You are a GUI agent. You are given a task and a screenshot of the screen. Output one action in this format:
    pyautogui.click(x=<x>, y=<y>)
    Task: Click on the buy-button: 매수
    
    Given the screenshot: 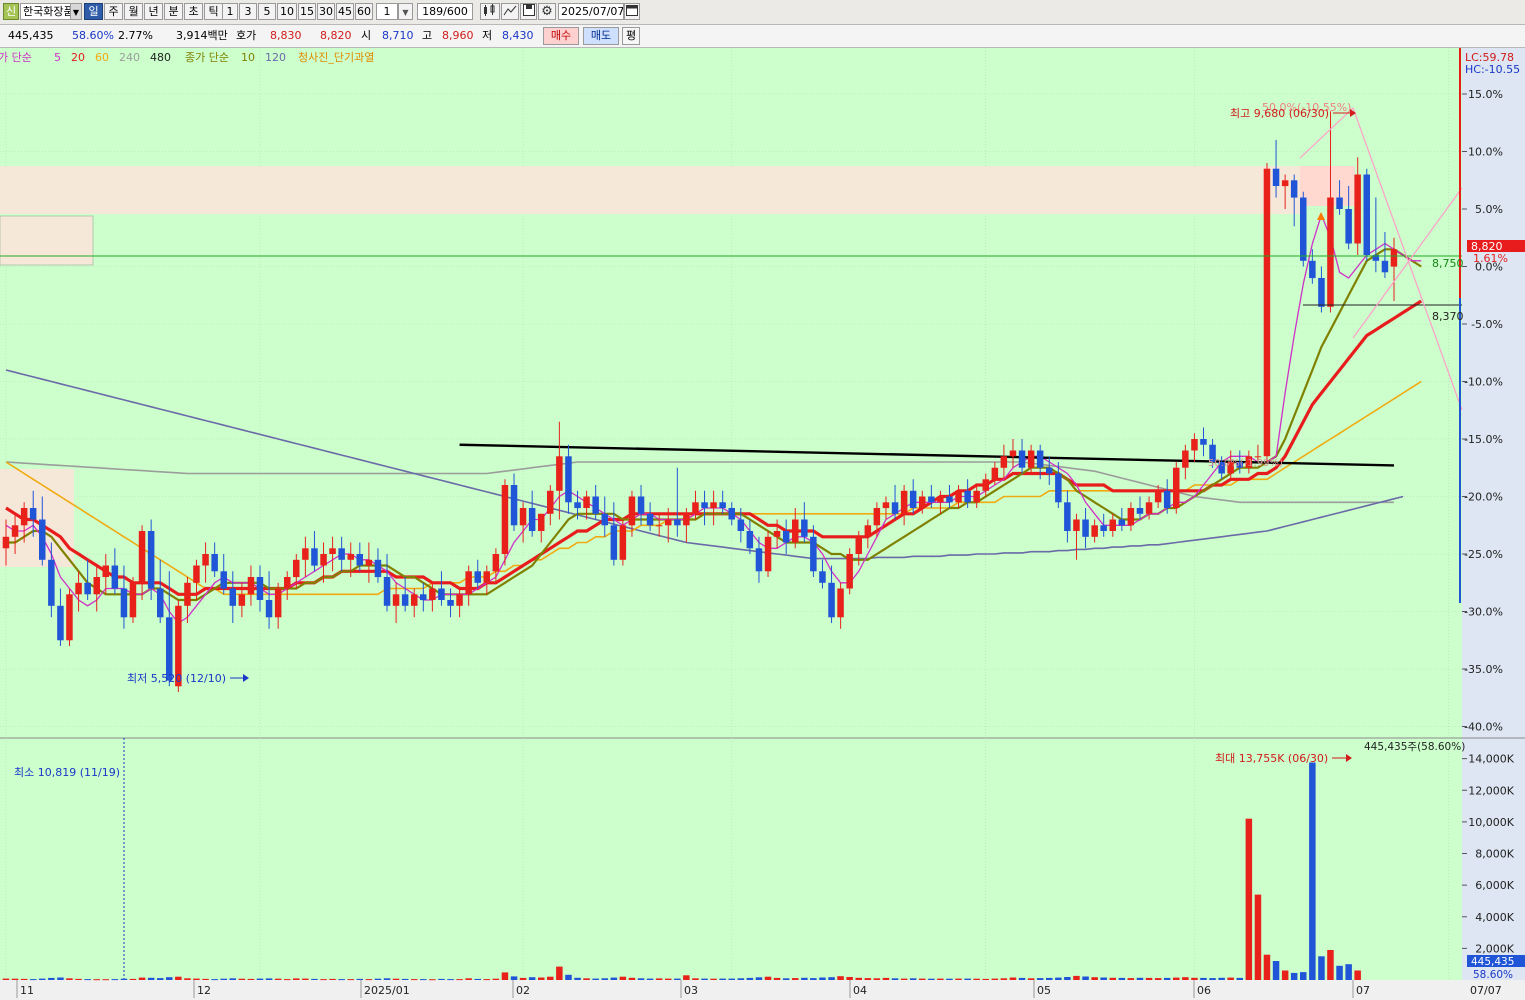 What is the action you would take?
    pyautogui.click(x=561, y=36)
    